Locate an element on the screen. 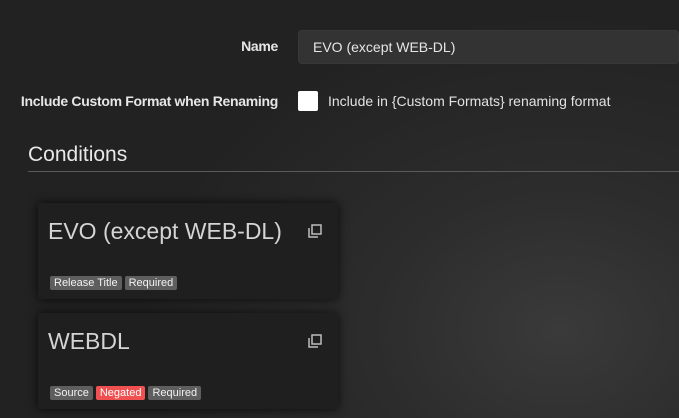 The image size is (679, 418). tag-negated: Negated is located at coordinates (120, 393).